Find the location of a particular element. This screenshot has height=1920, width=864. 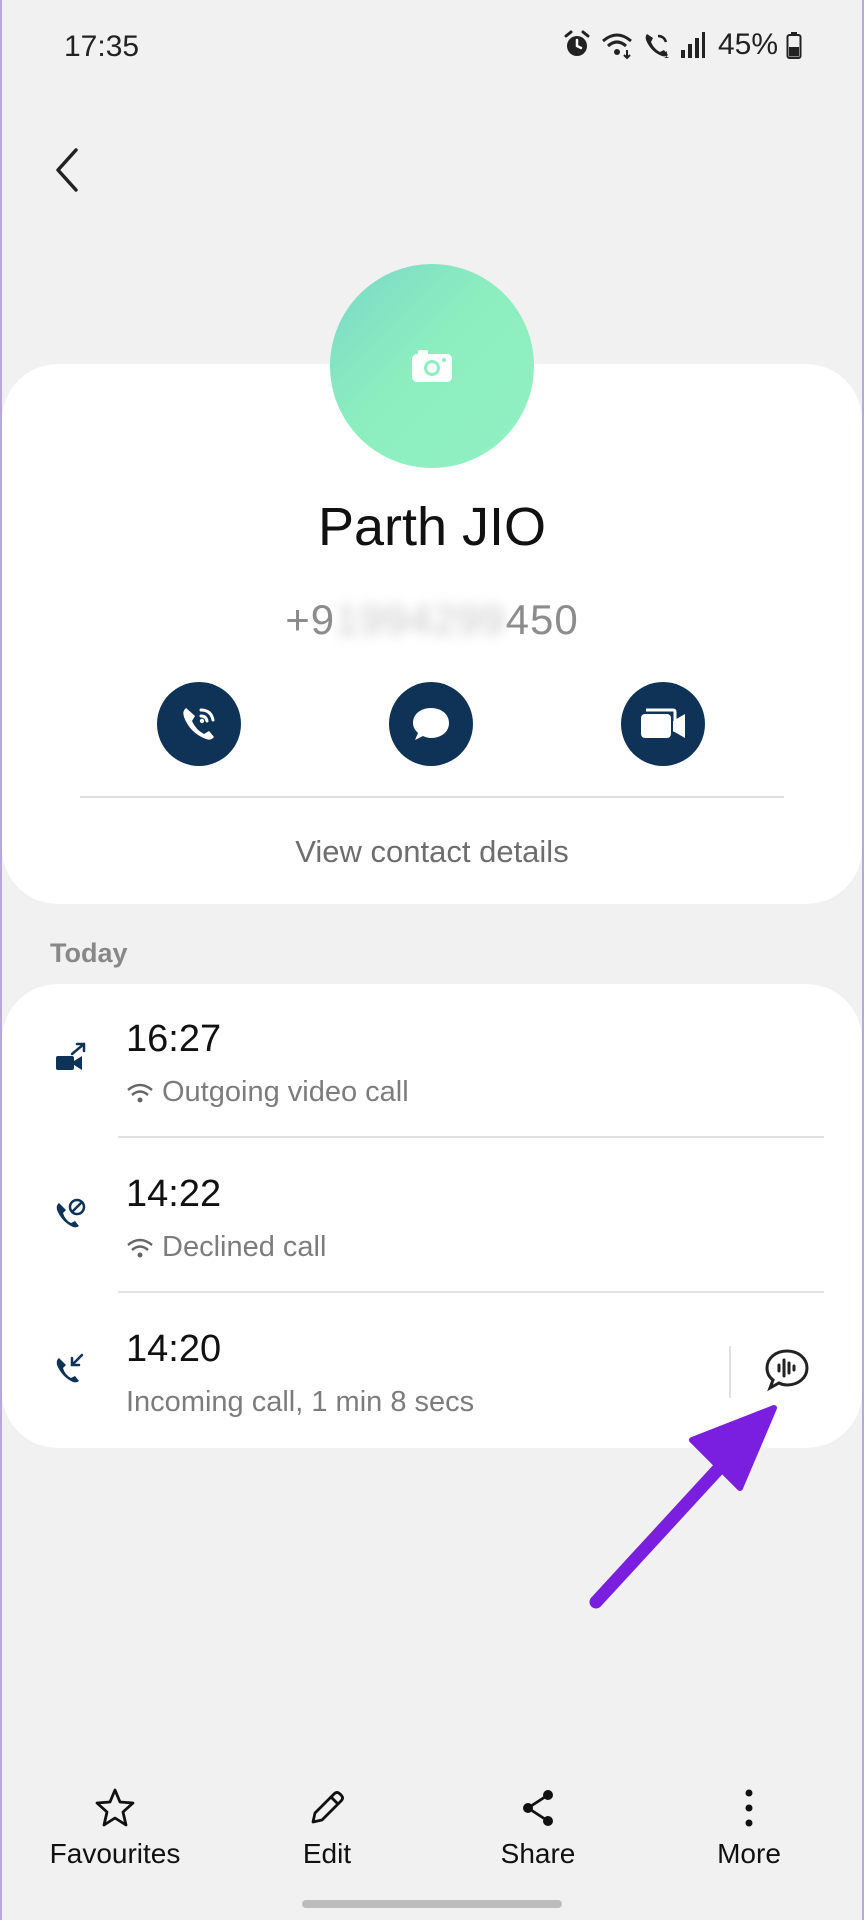

contact-phone: +91994299450 is located at coordinates (432, 620).